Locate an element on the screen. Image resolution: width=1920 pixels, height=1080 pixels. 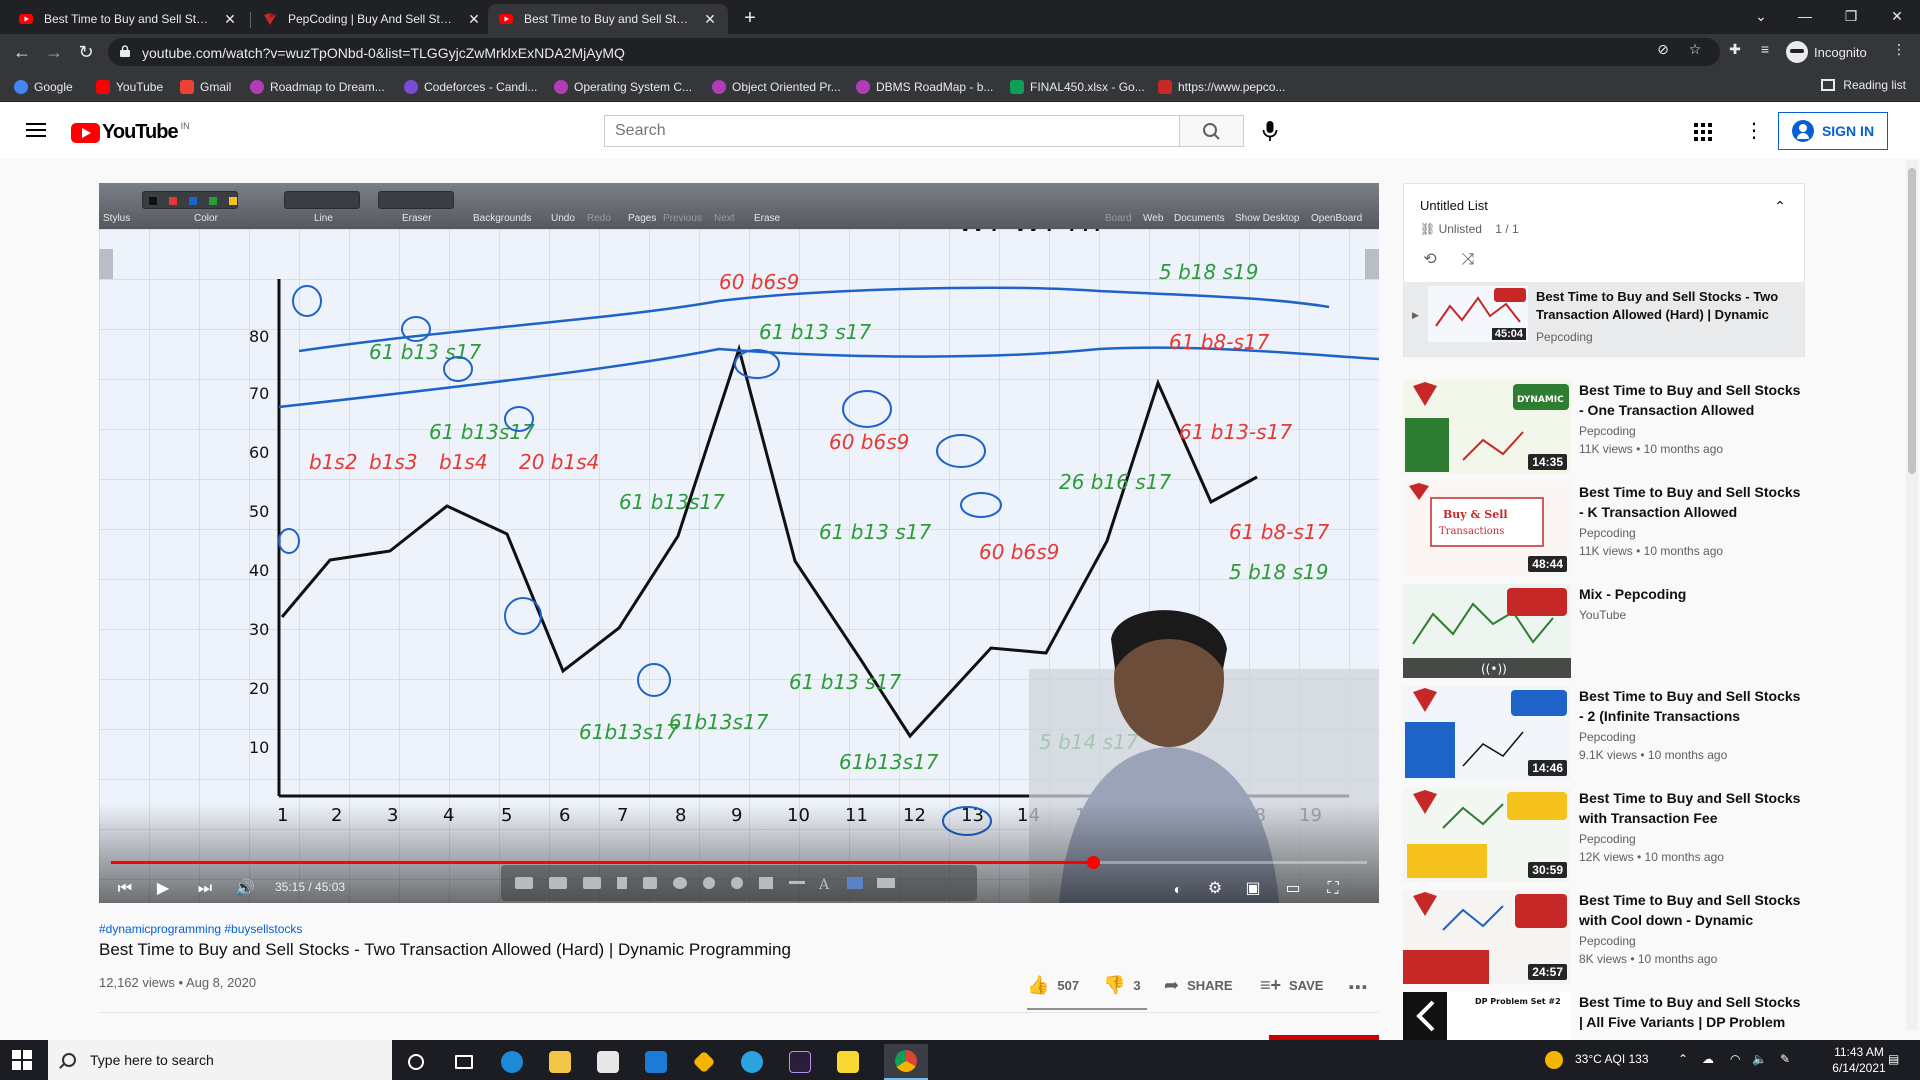
minimize-button: — is located at coordinates (1805, 16).